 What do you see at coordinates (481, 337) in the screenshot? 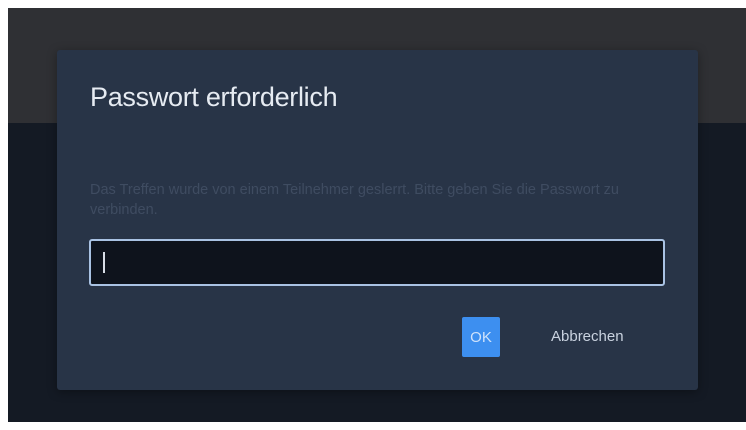
I see `ok-button: OK` at bounding box center [481, 337].